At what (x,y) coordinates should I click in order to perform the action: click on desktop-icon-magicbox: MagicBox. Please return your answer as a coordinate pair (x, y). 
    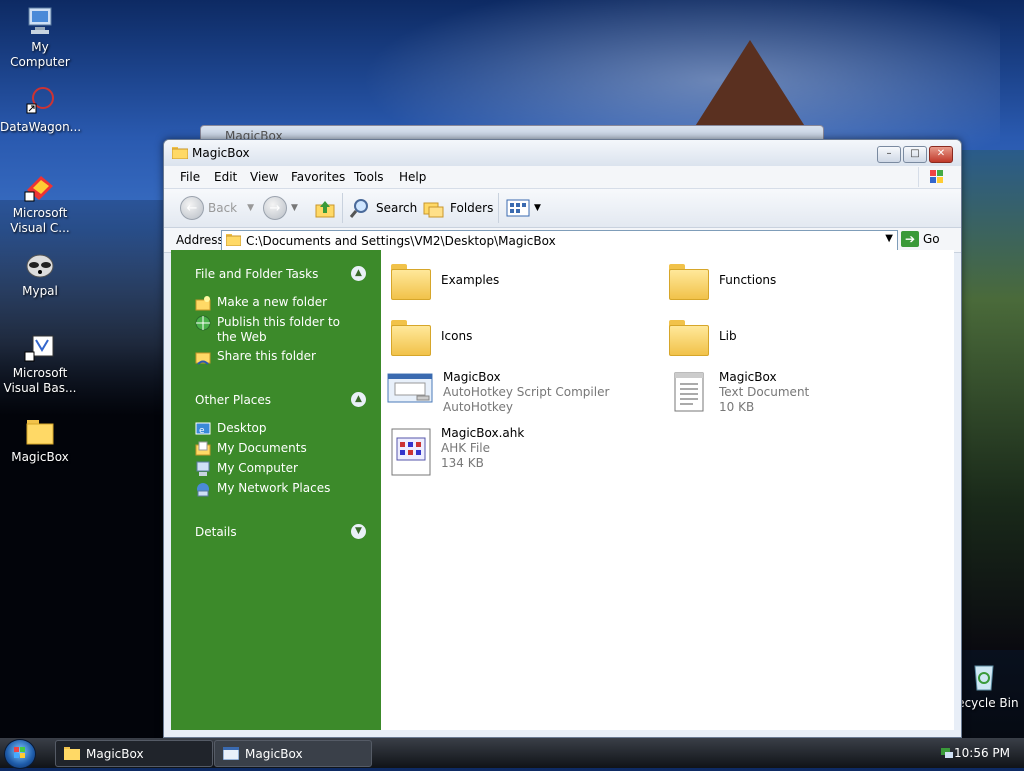
    Looking at the image, I should click on (40, 439).